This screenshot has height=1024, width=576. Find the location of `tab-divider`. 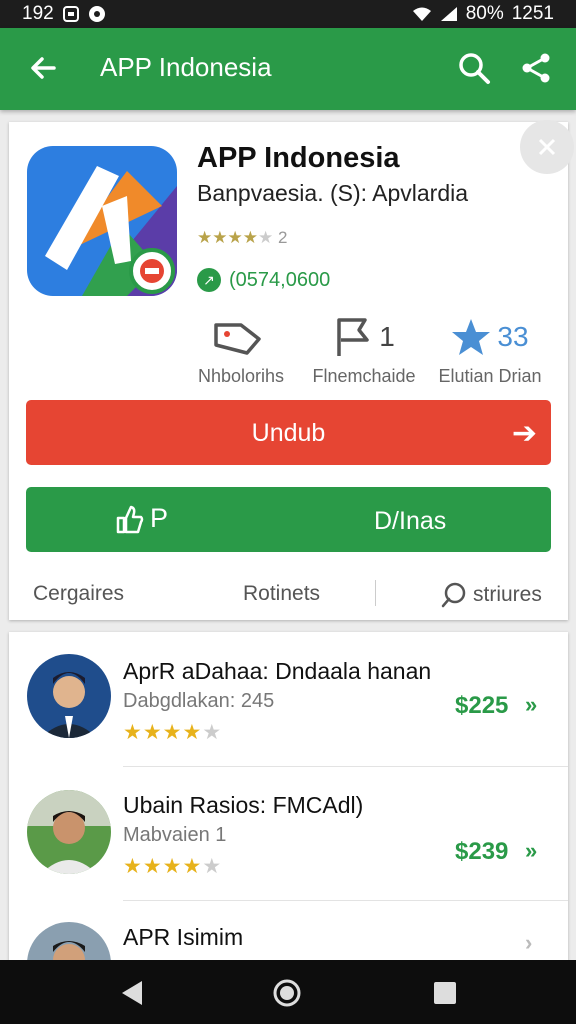

tab-divider is located at coordinates (375, 593).